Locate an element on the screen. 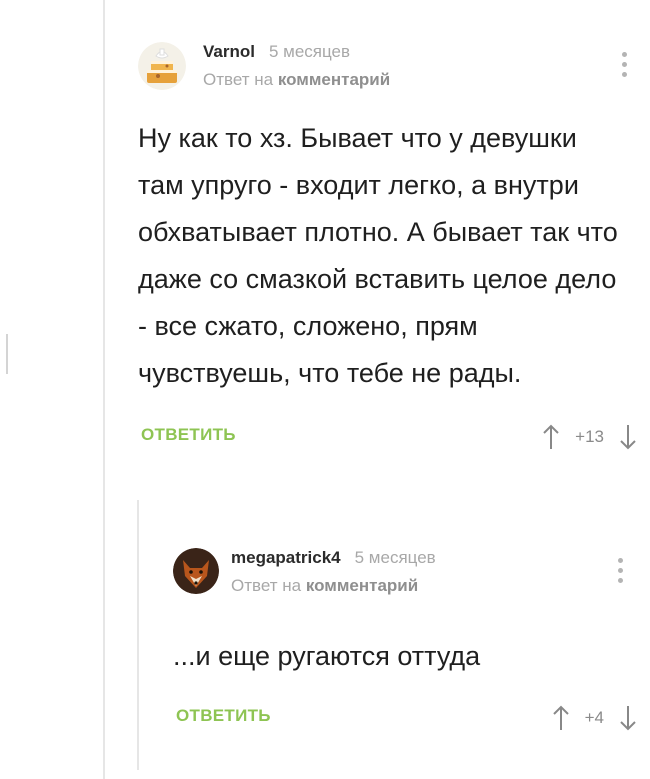 The image size is (650, 779). rating-score: +13 is located at coordinates (589, 436).